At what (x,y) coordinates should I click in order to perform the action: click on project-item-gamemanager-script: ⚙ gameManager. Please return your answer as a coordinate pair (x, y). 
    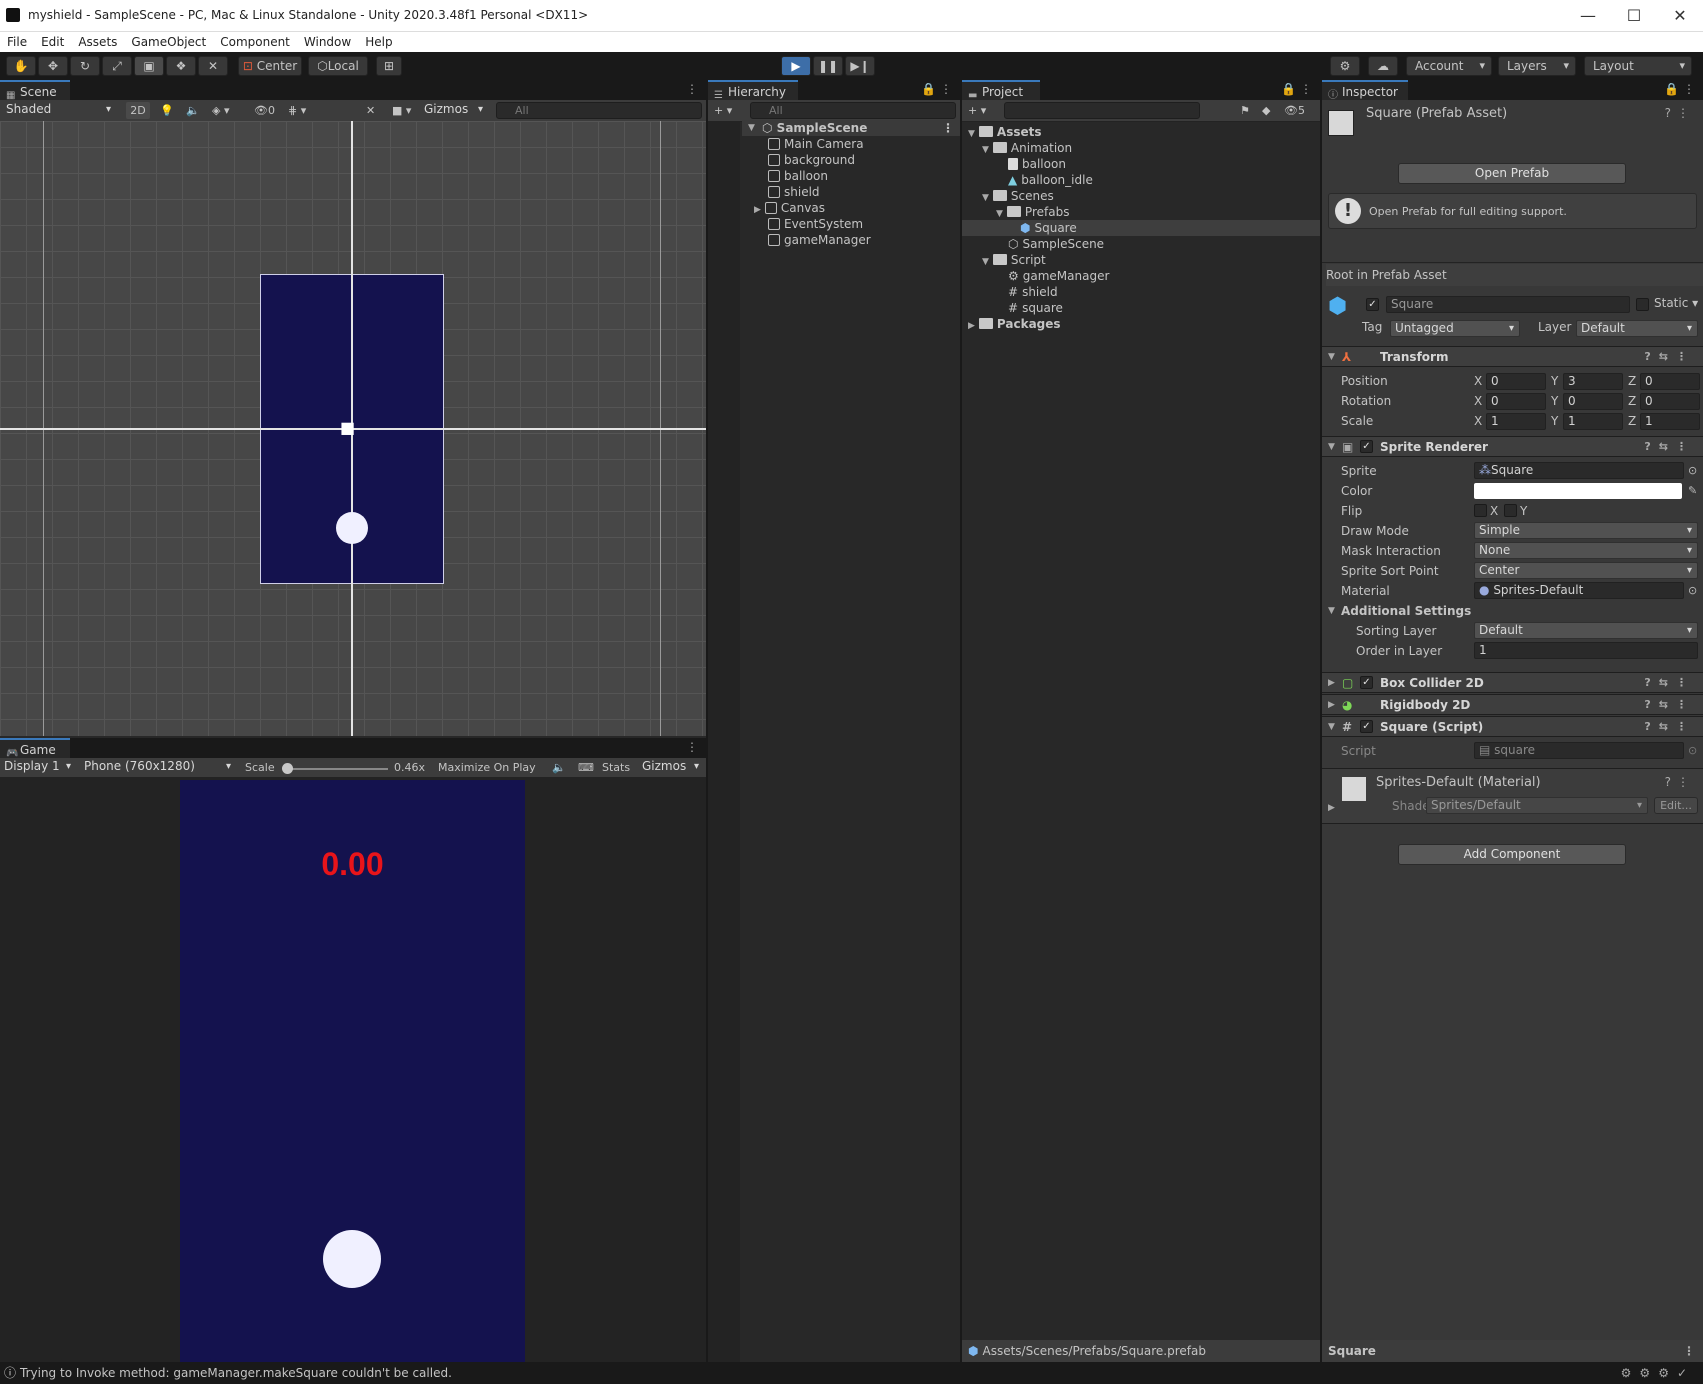
    Looking at the image, I should click on (1058, 276).